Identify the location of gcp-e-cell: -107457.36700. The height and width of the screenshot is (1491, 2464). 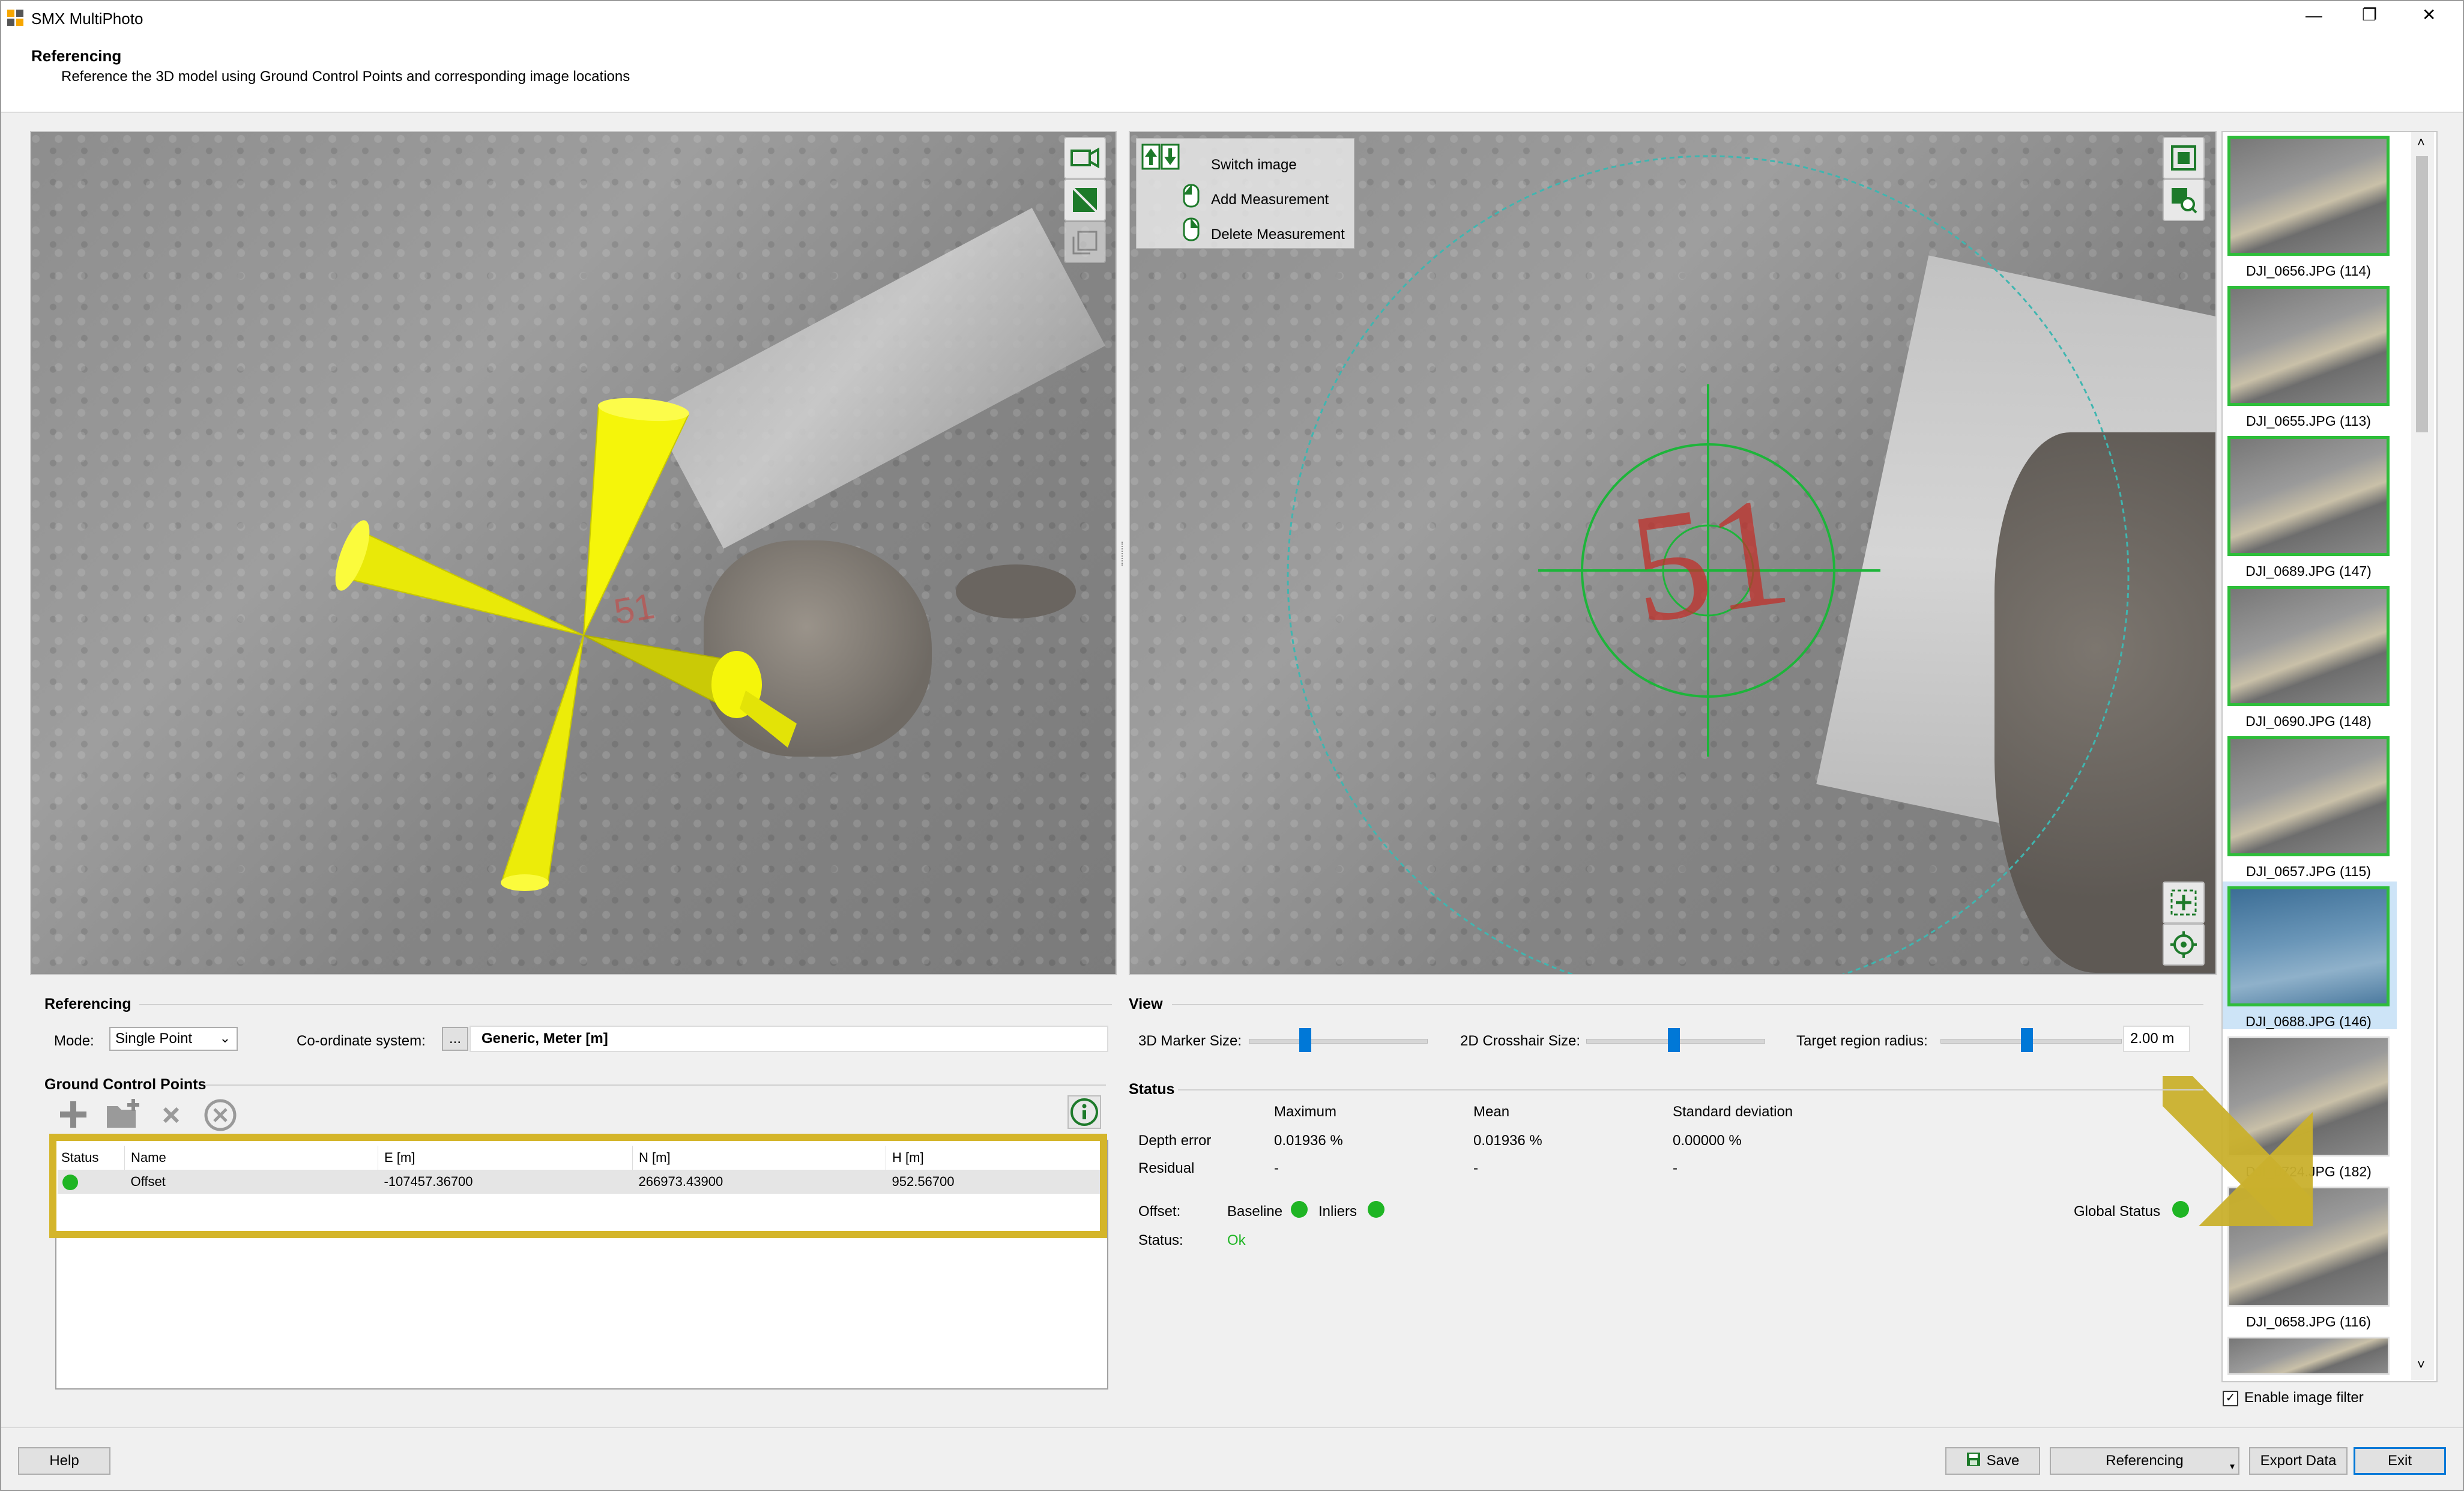
(428, 1181).